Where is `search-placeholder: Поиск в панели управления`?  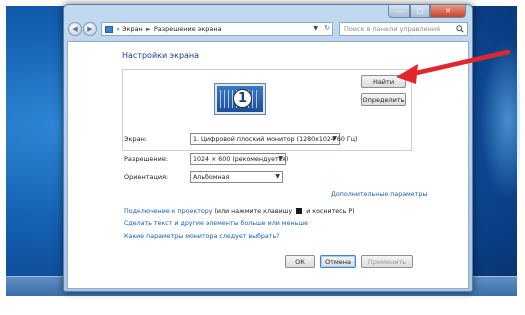
search-placeholder: Поиск в панели управления is located at coordinates (392, 29).